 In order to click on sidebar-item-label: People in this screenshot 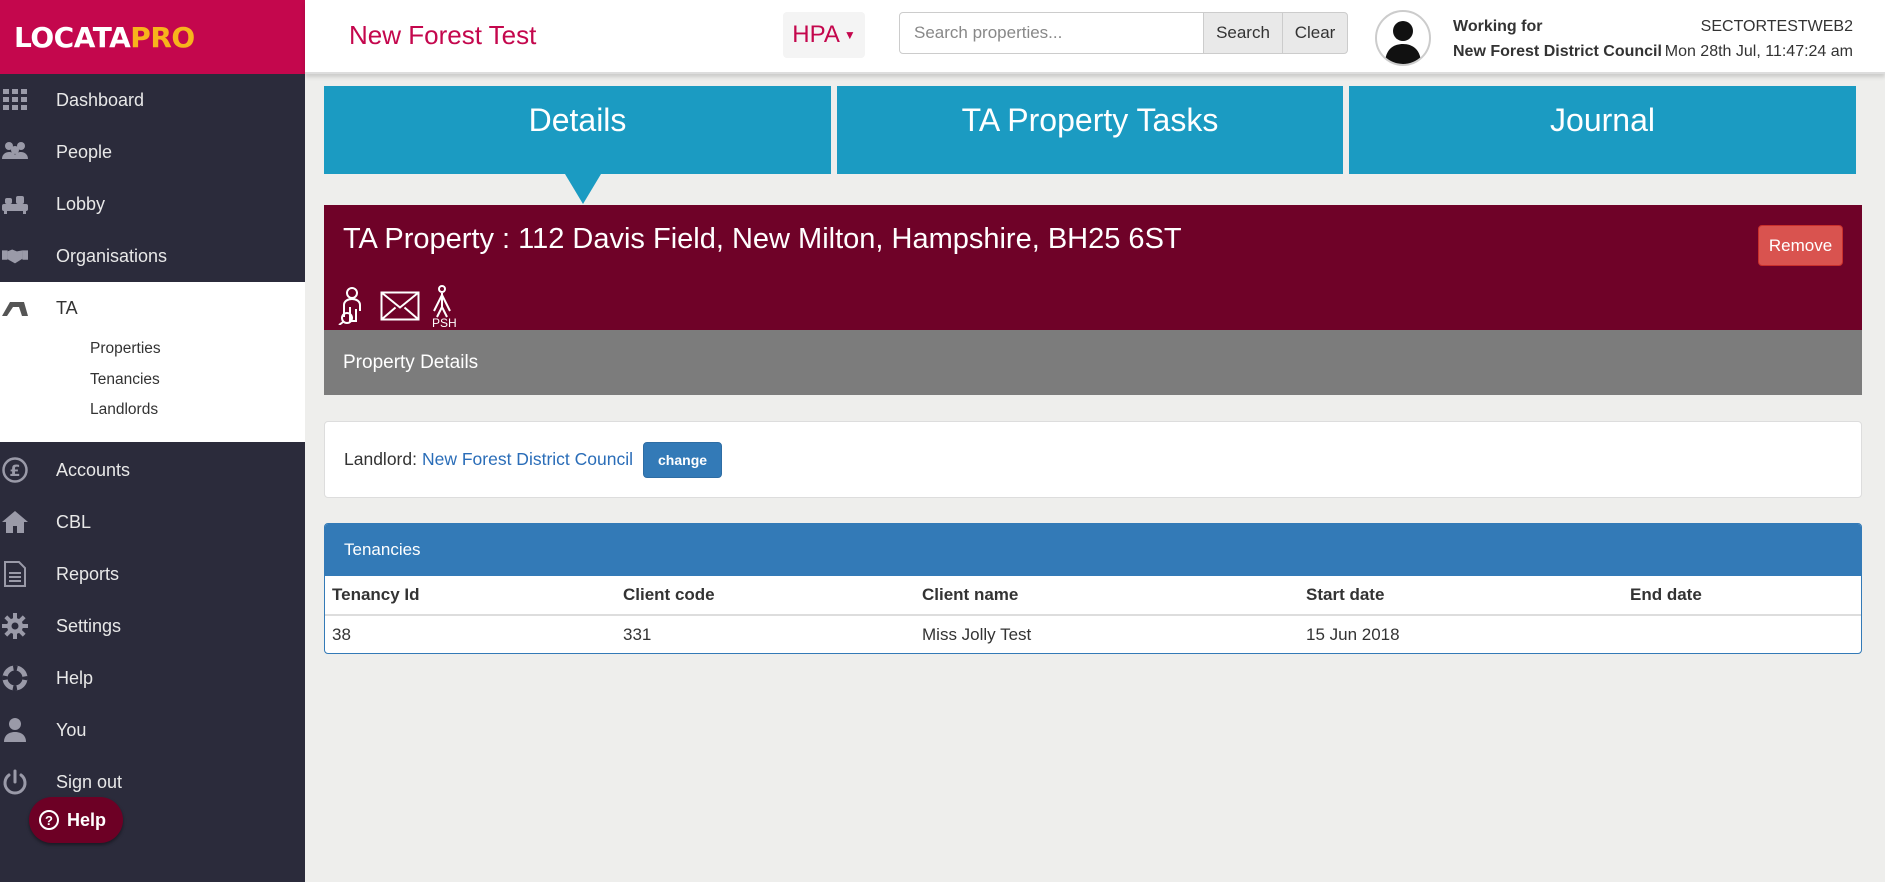, I will do `click(84, 151)`.